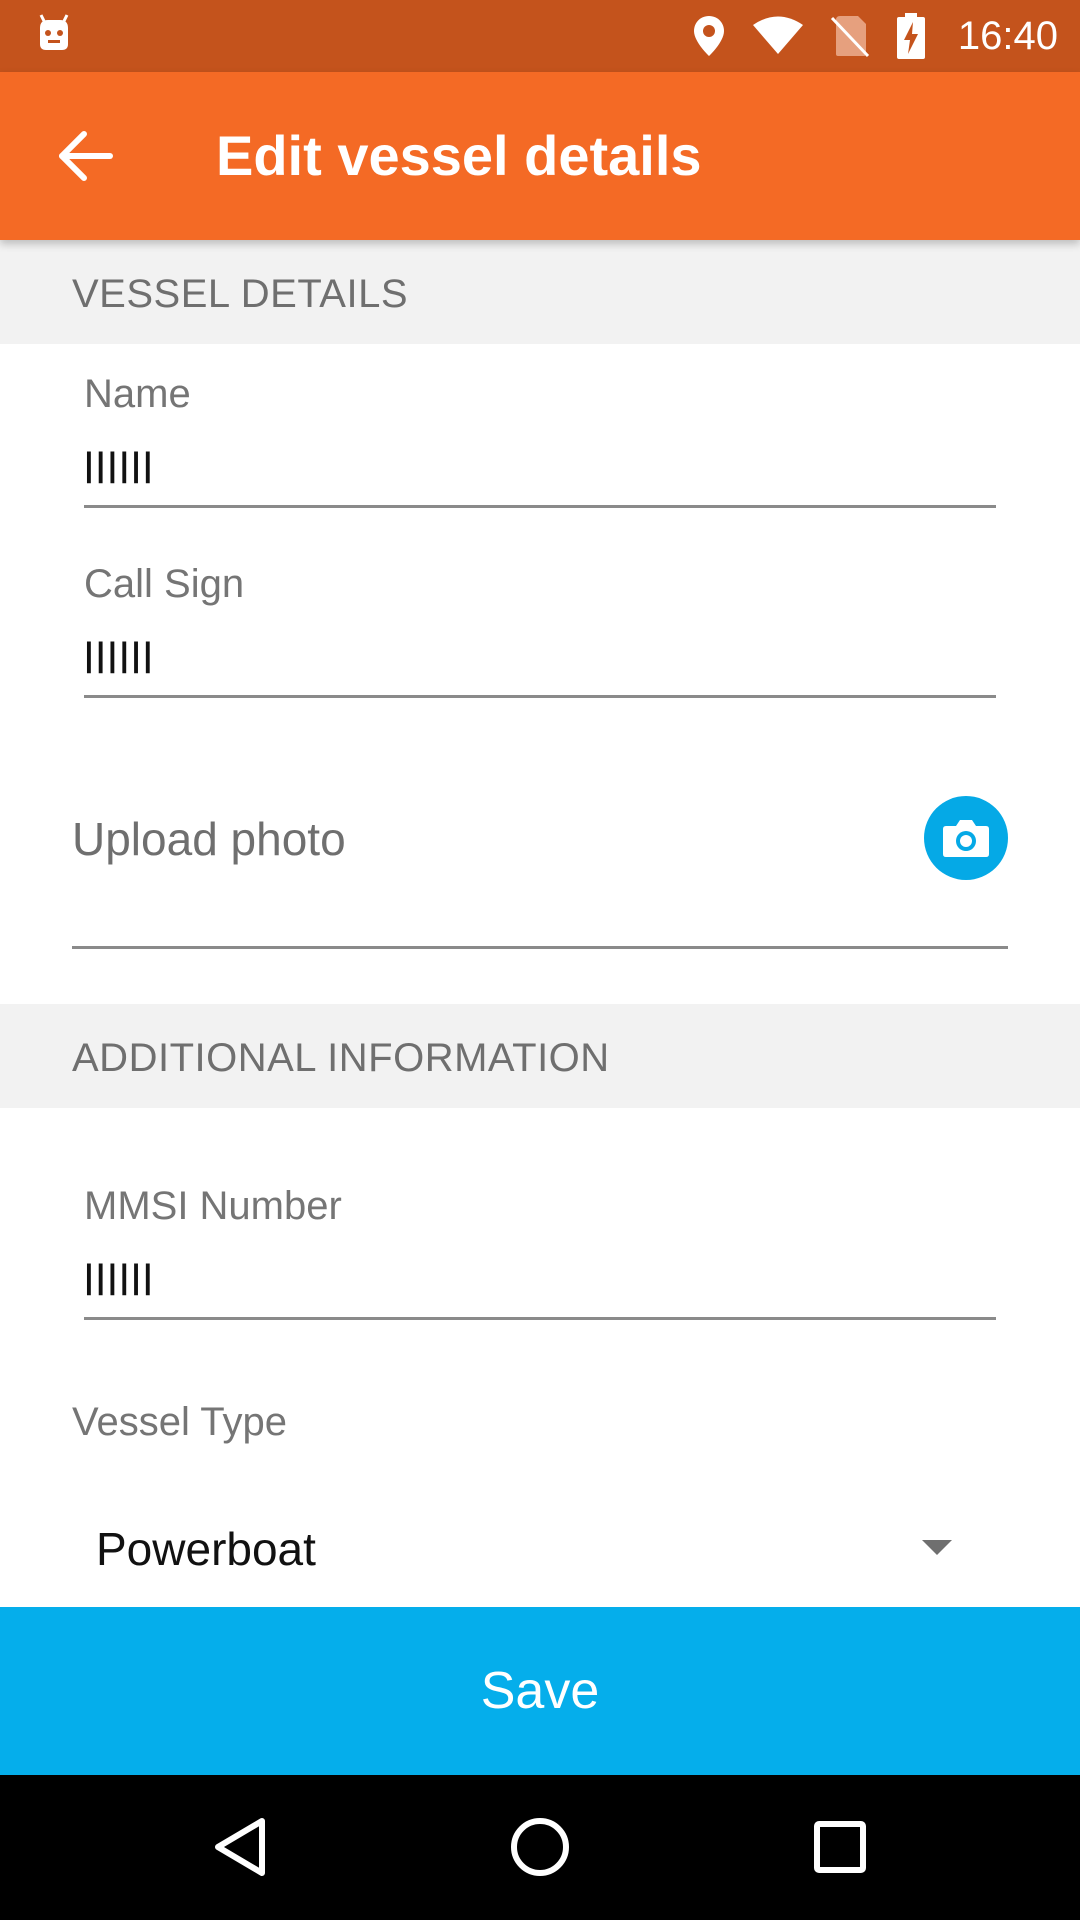 This screenshot has width=1080, height=1920. What do you see at coordinates (164, 584) in the screenshot?
I see `call-sign-label: Call Sign` at bounding box center [164, 584].